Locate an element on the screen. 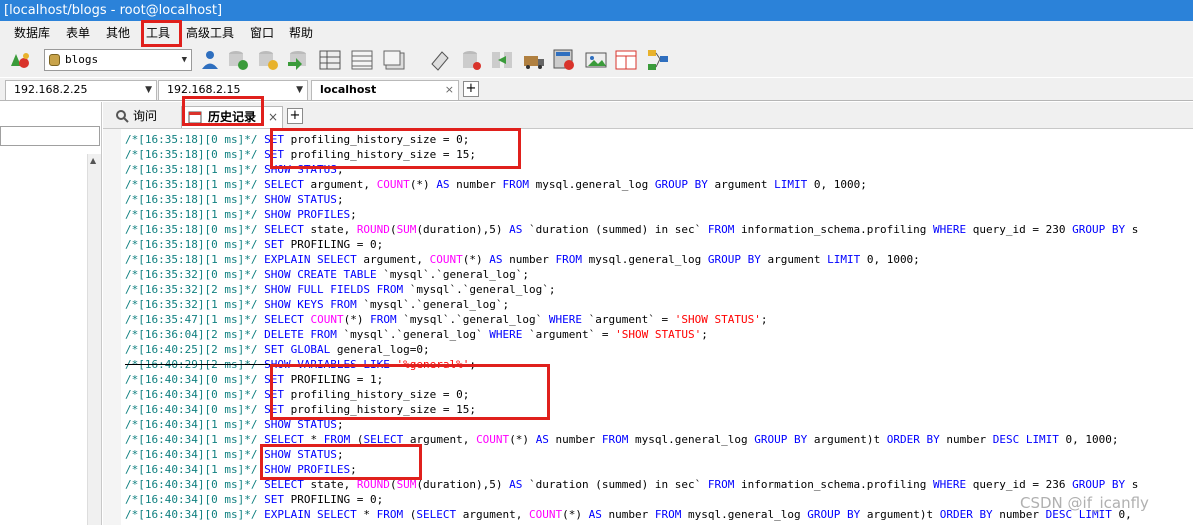 The image size is (1193, 525). menu-item-tools: 工具 is located at coordinates (158, 33).